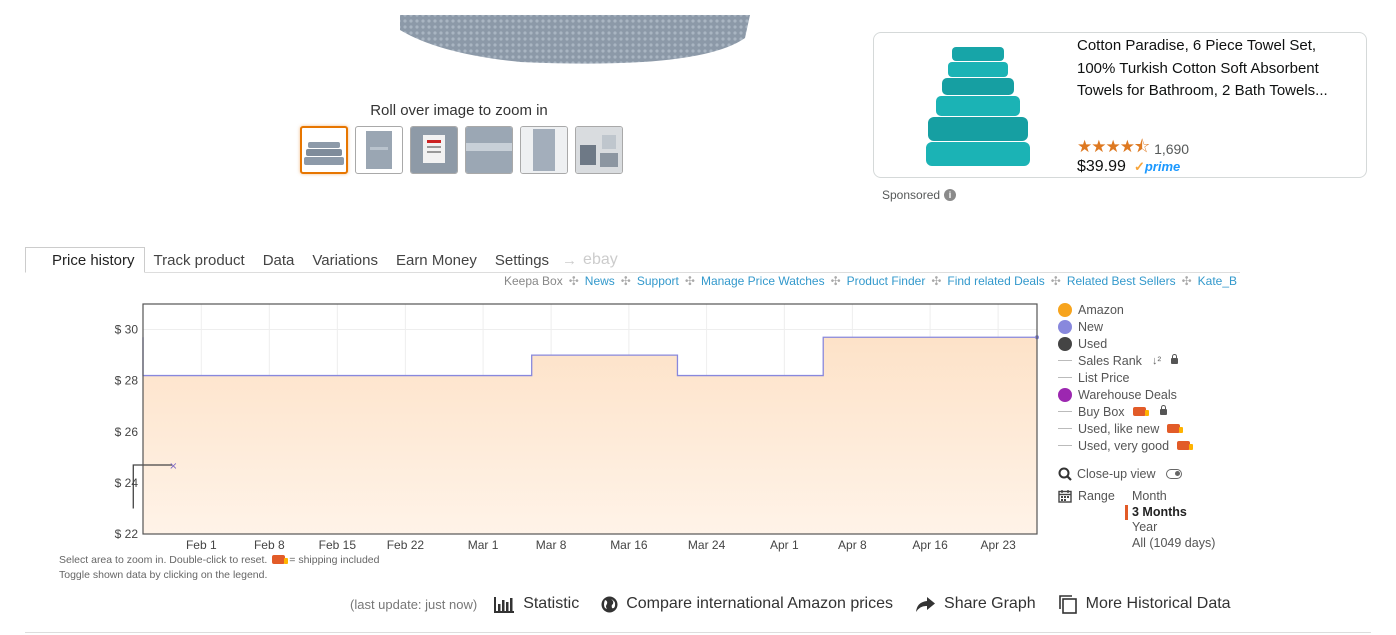 The image size is (1396, 635). I want to click on y-tick-label: $ 28, so click(127, 381).